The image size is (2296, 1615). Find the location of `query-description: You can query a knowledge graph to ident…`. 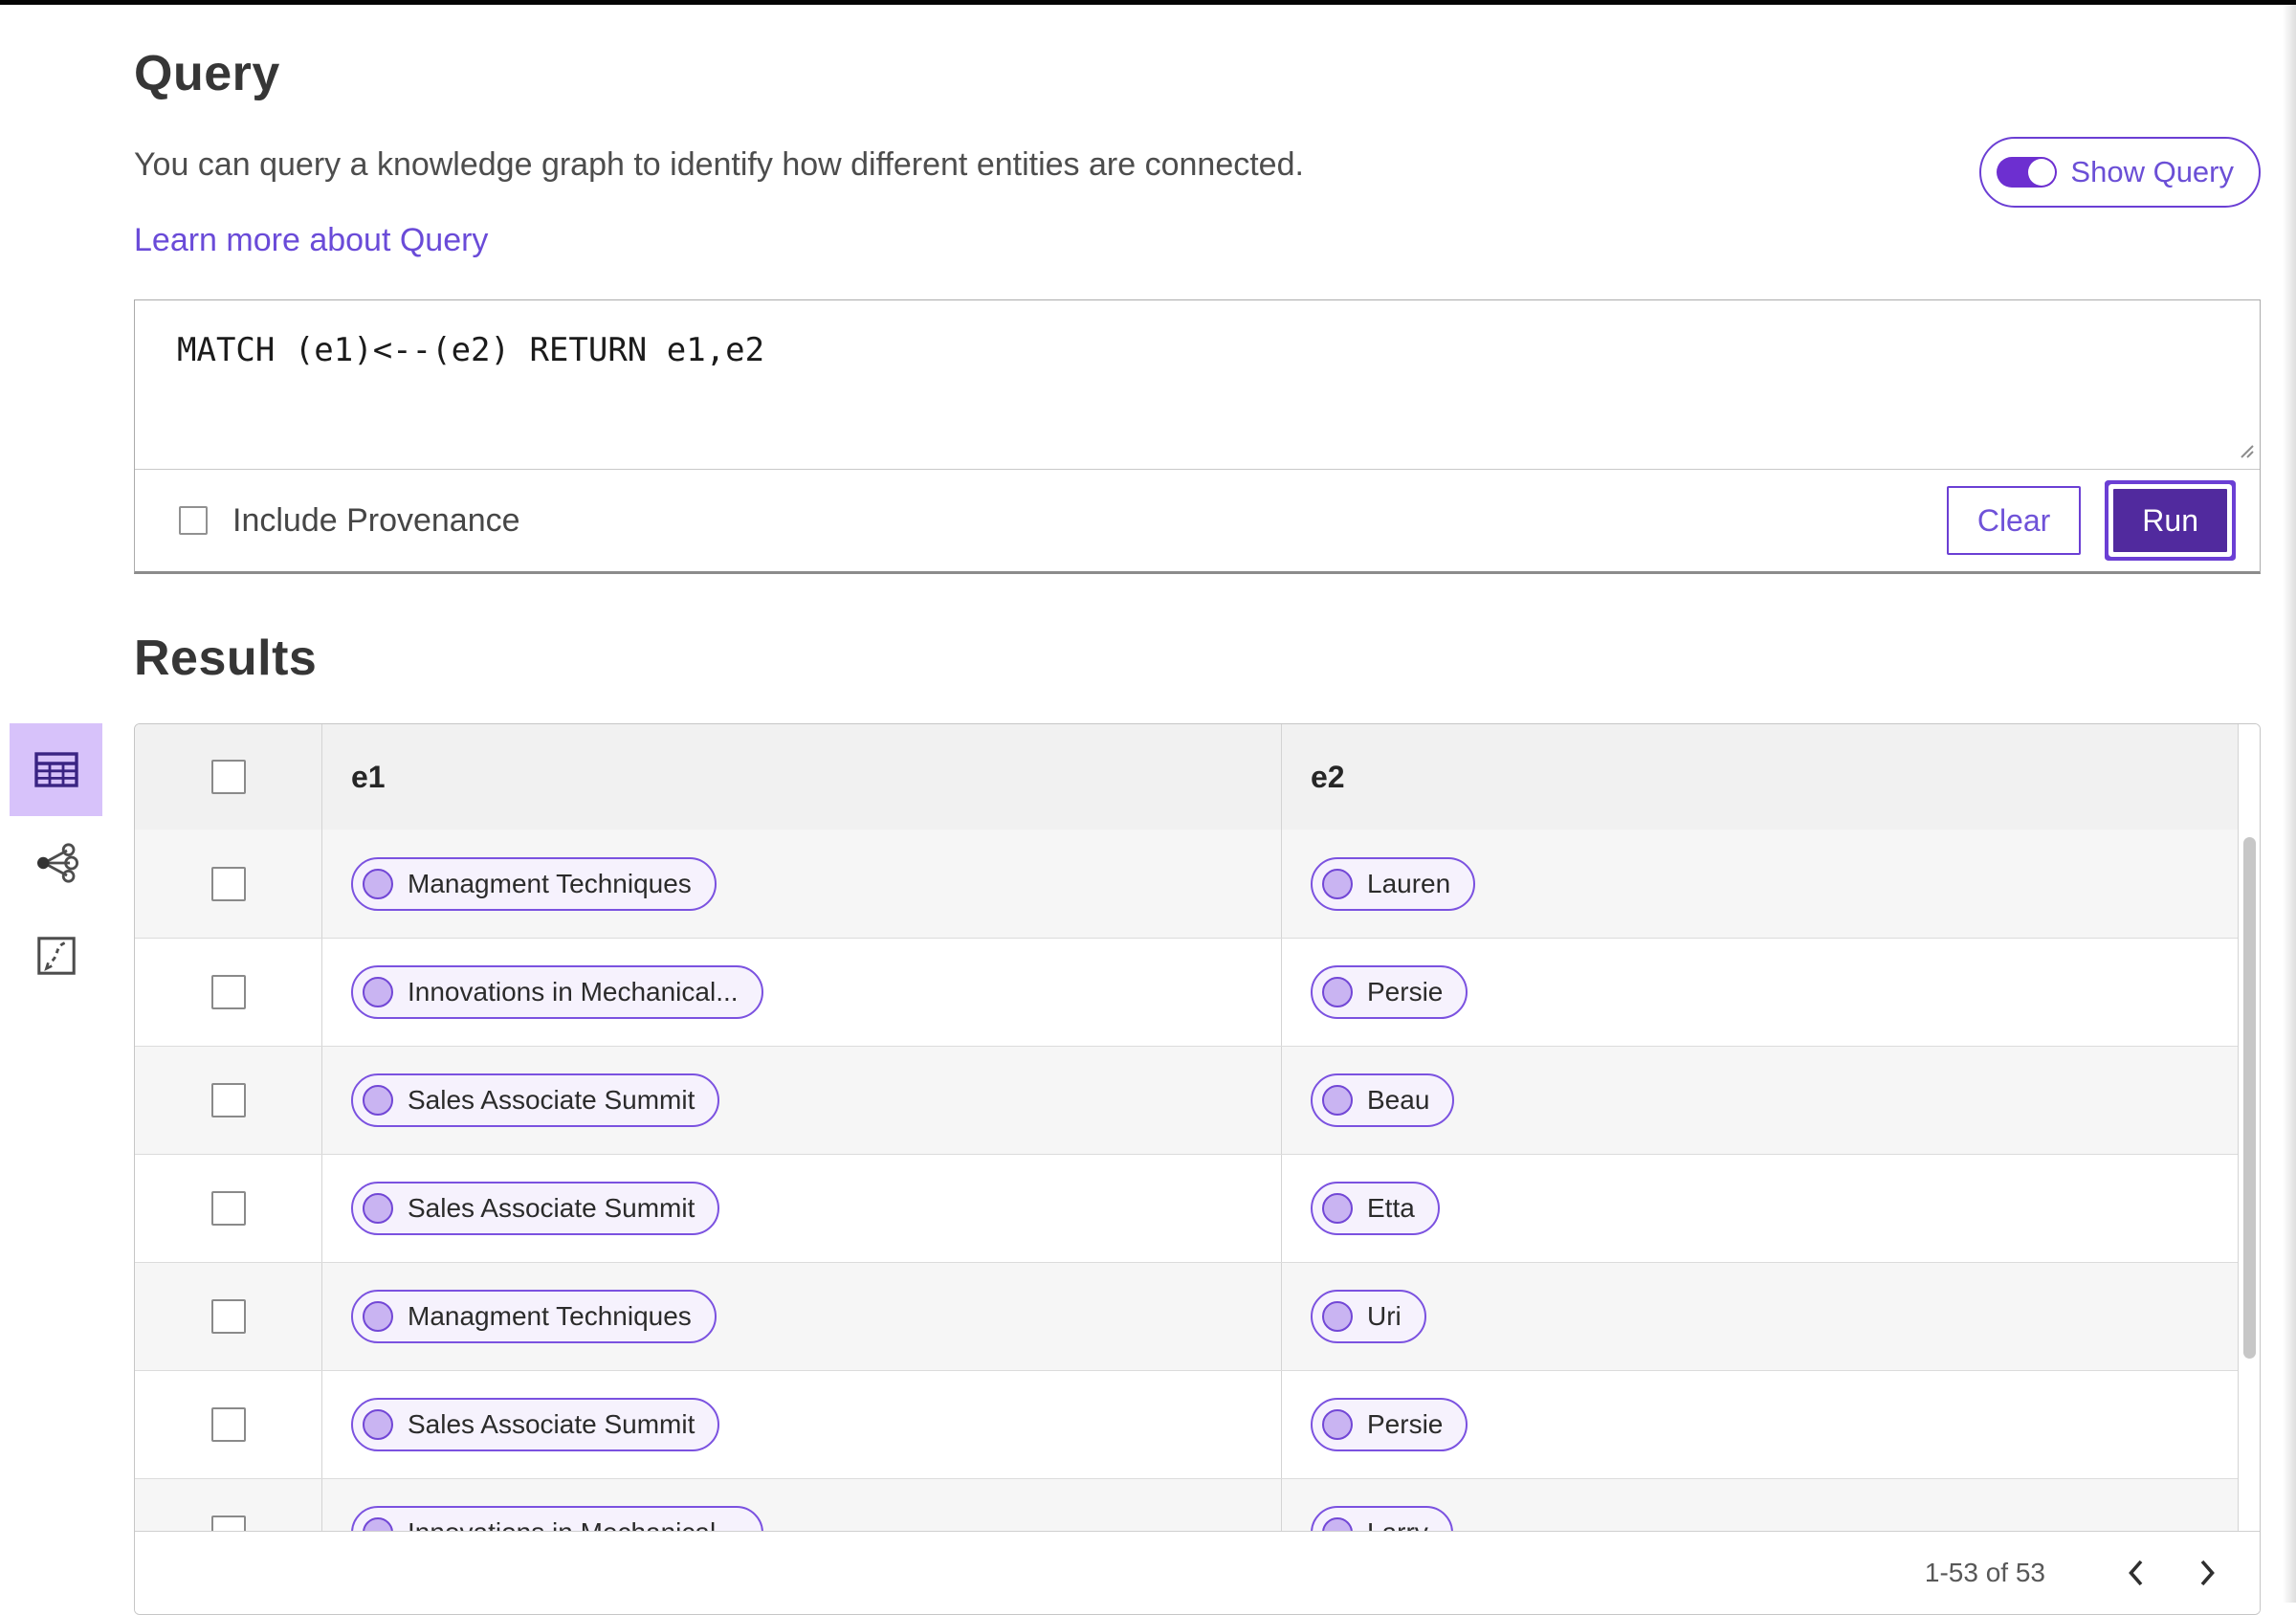

query-description: You can query a knowledge graph to ident… is located at coordinates (719, 164).